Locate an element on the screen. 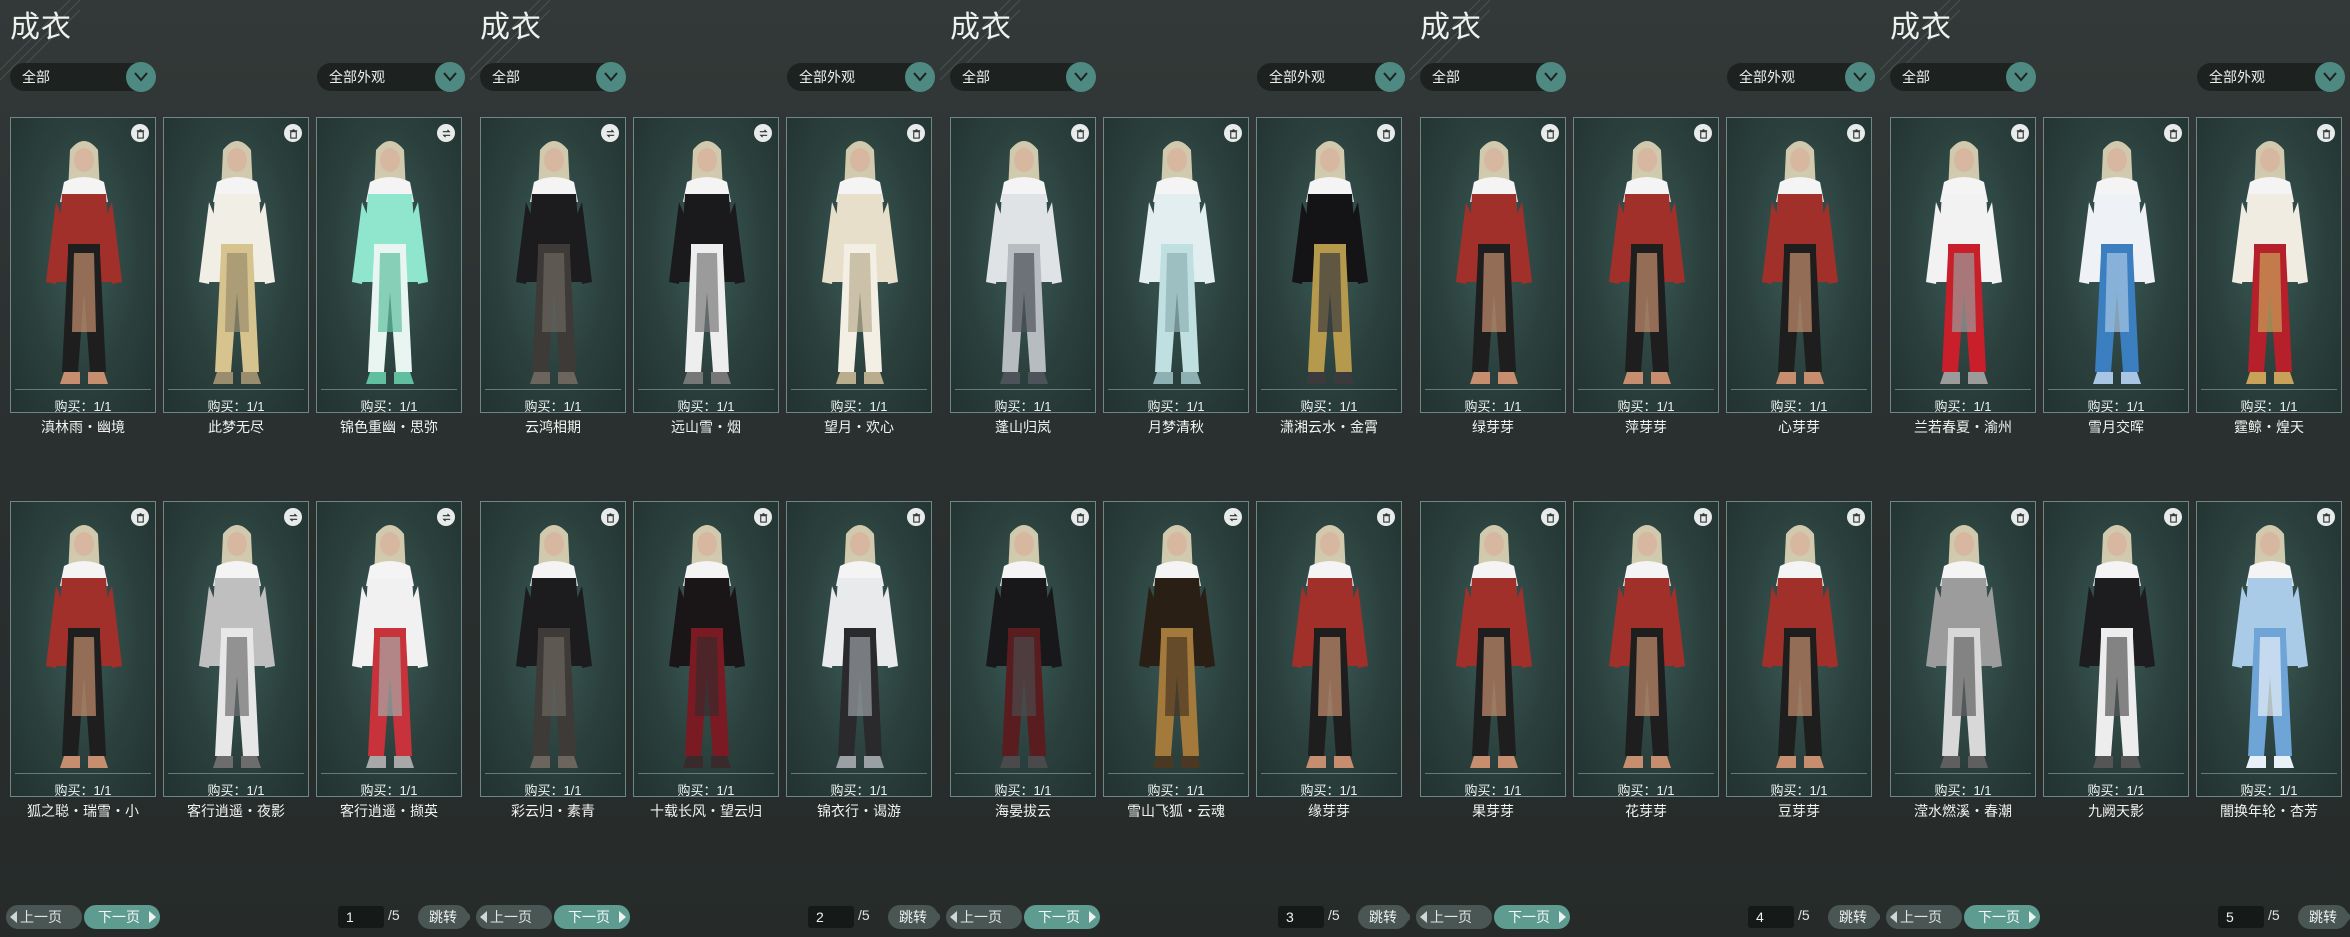  outfit-card: 购买：1/1 缘芽芽 is located at coordinates (1329, 660).